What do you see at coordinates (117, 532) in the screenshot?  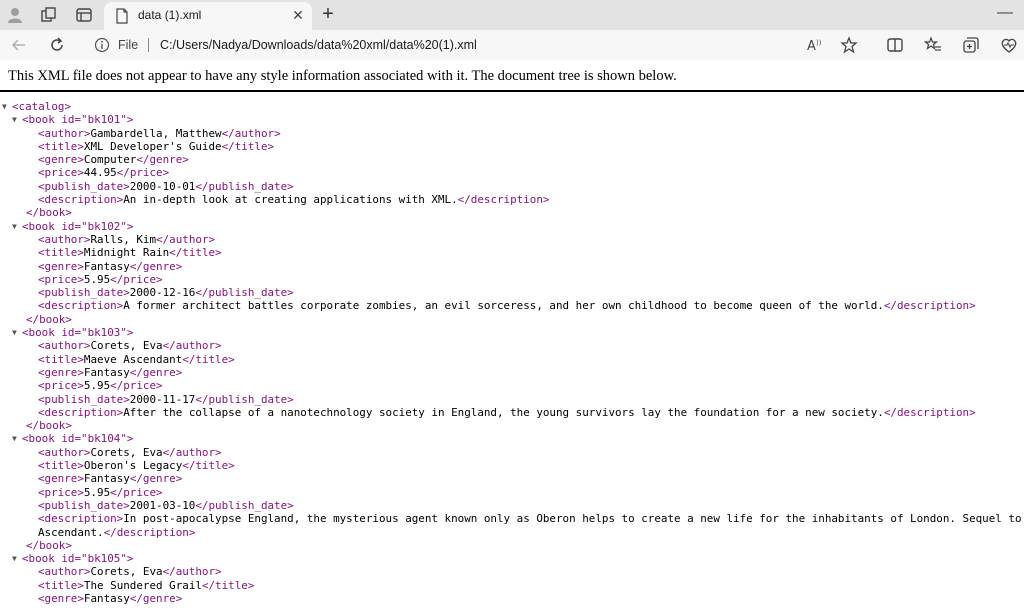 I see `xml-element-line: Ascendant.</description>` at bounding box center [117, 532].